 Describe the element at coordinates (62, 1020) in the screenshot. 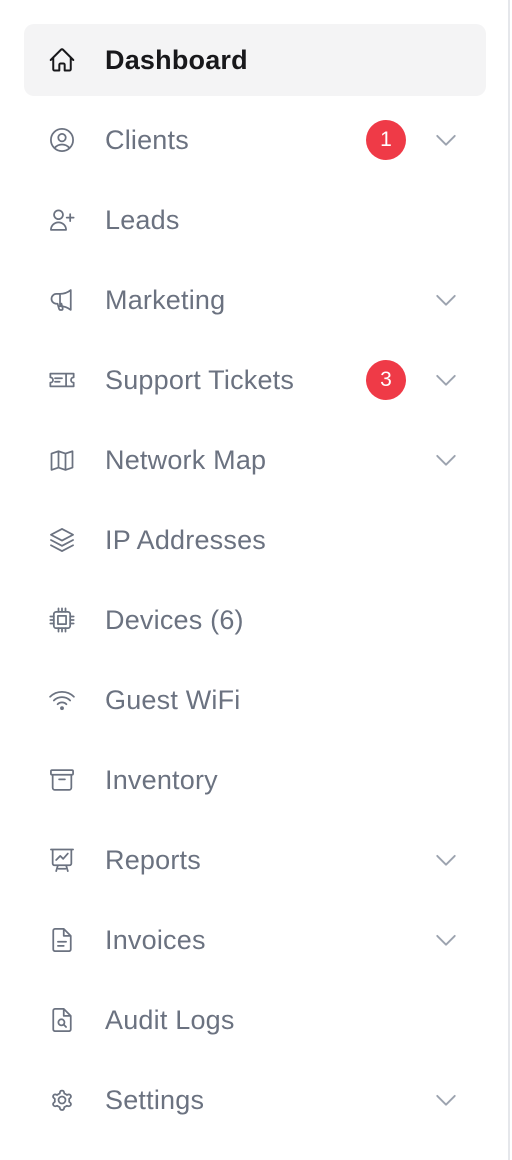

I see `document-search-icon` at that location.